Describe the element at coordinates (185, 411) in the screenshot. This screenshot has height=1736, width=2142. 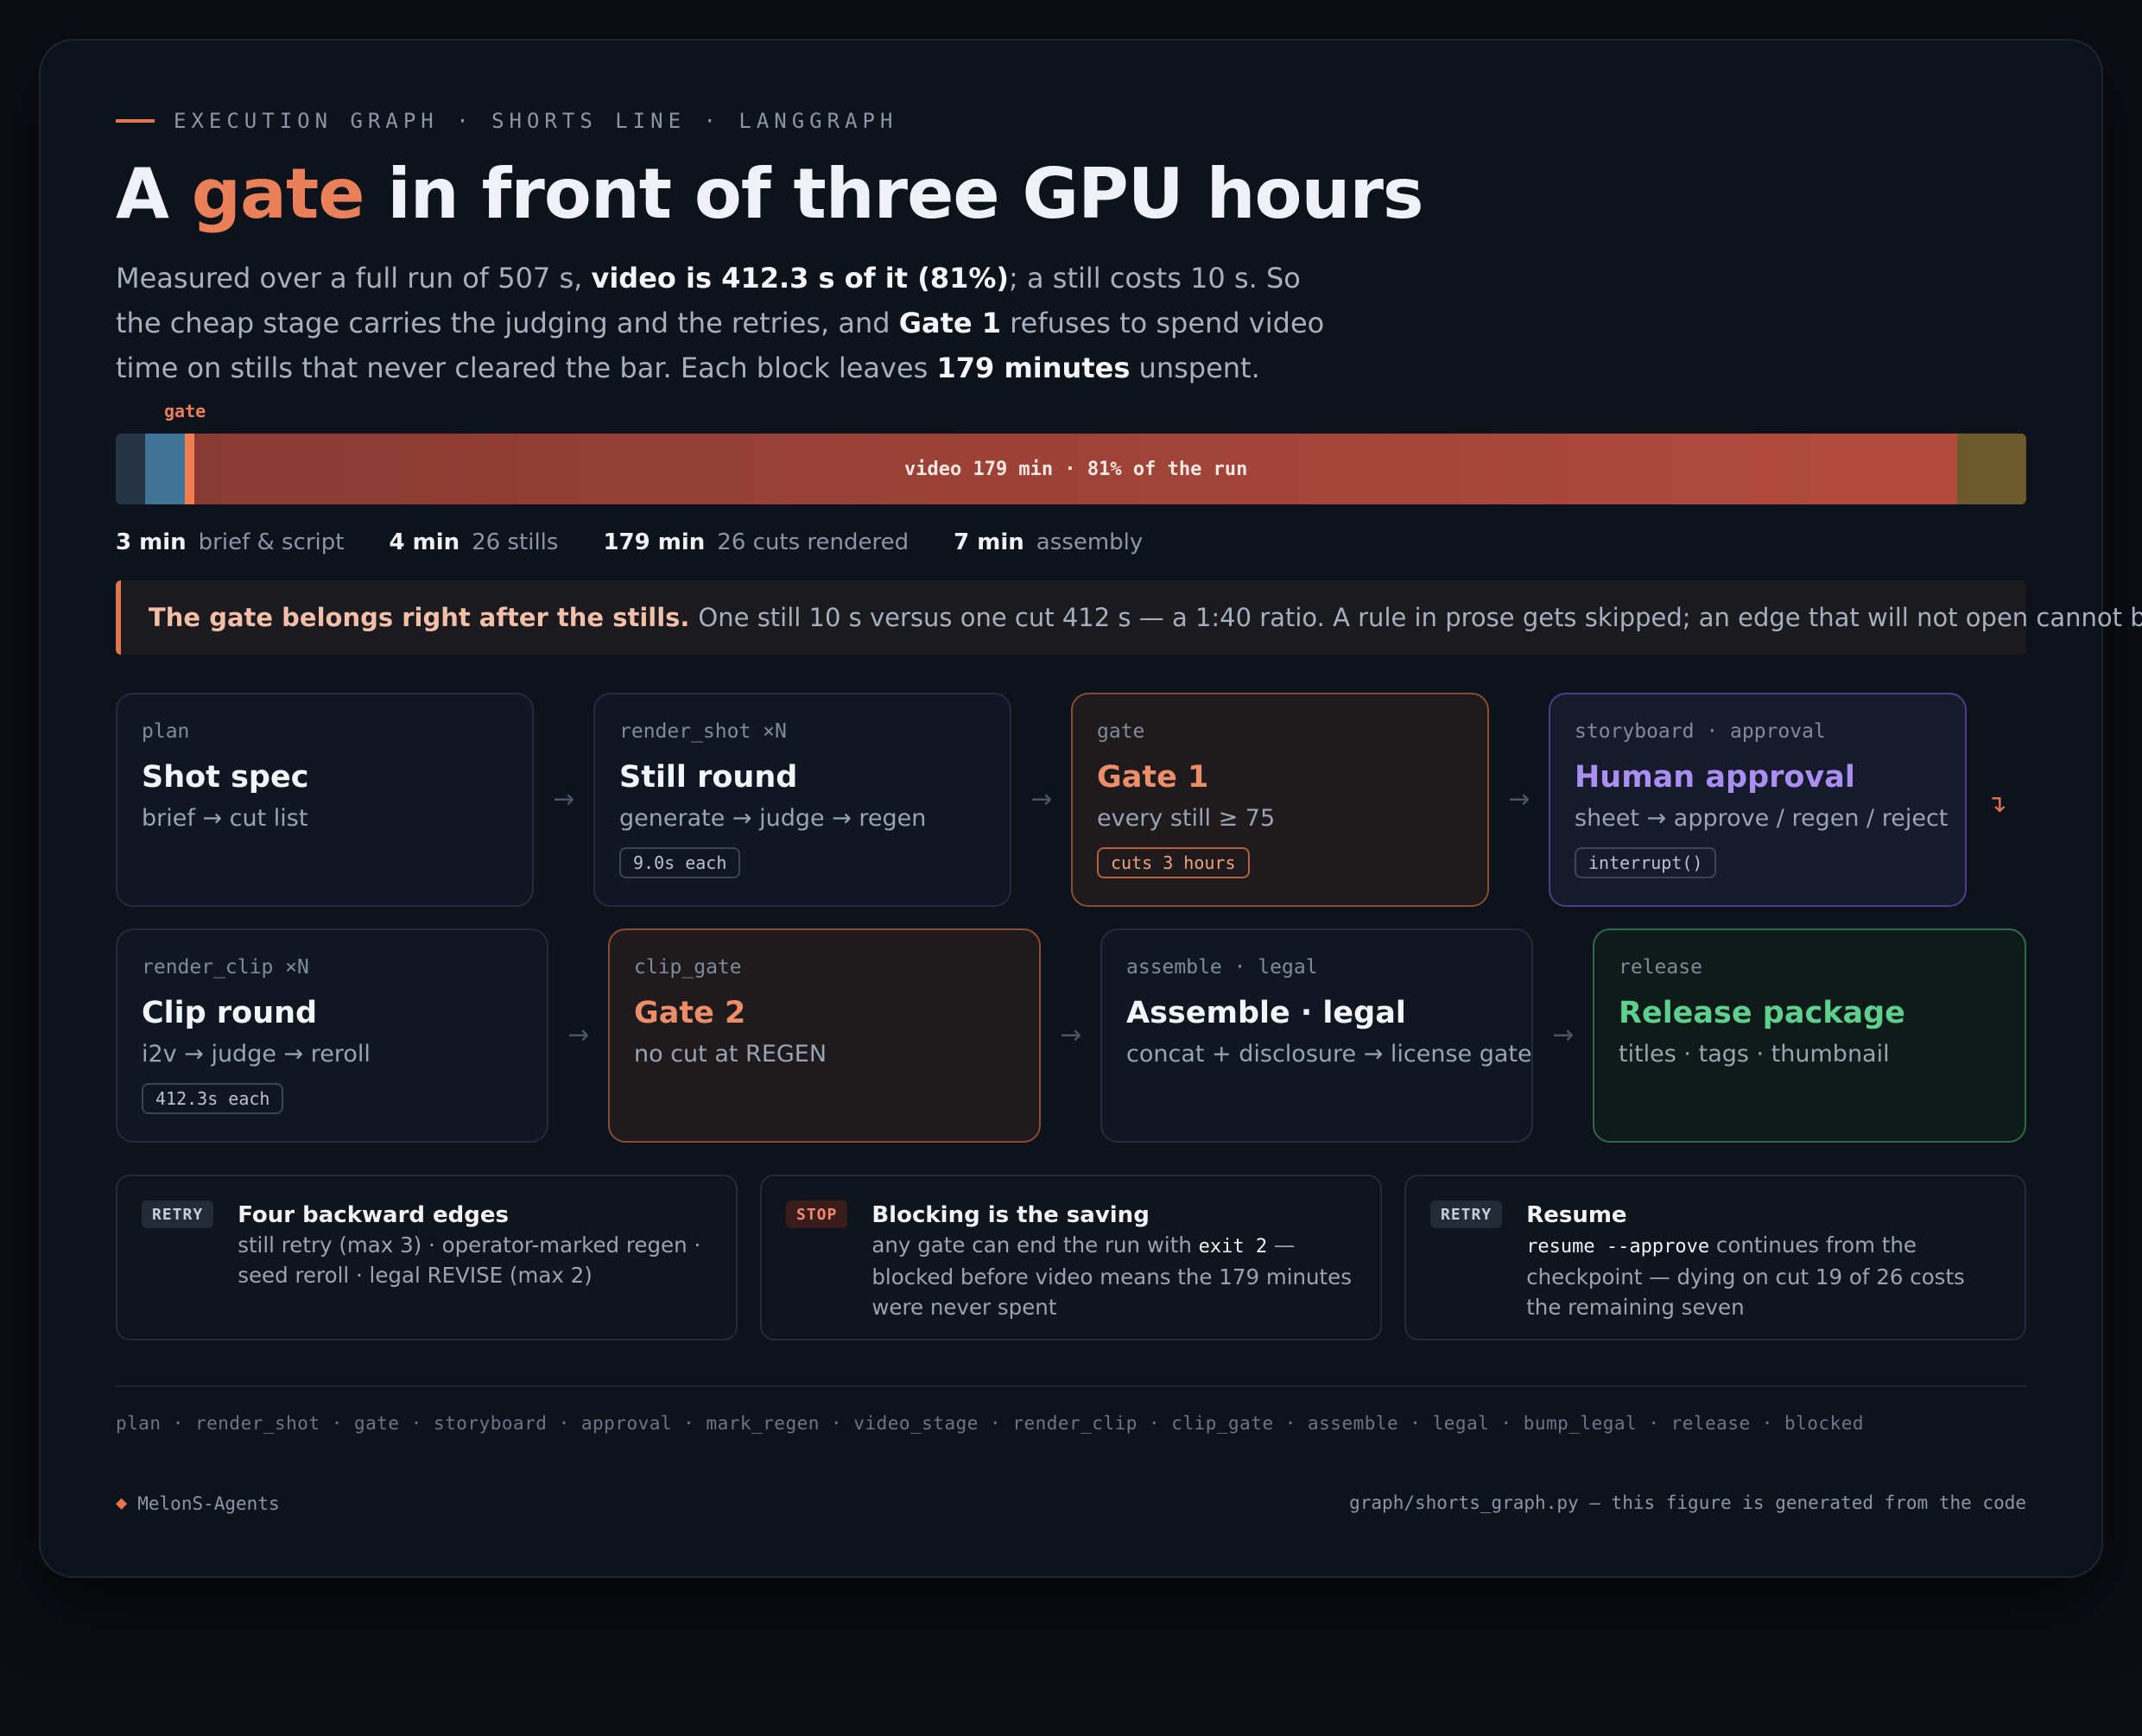
I see `bar-gate-label: gate` at that location.